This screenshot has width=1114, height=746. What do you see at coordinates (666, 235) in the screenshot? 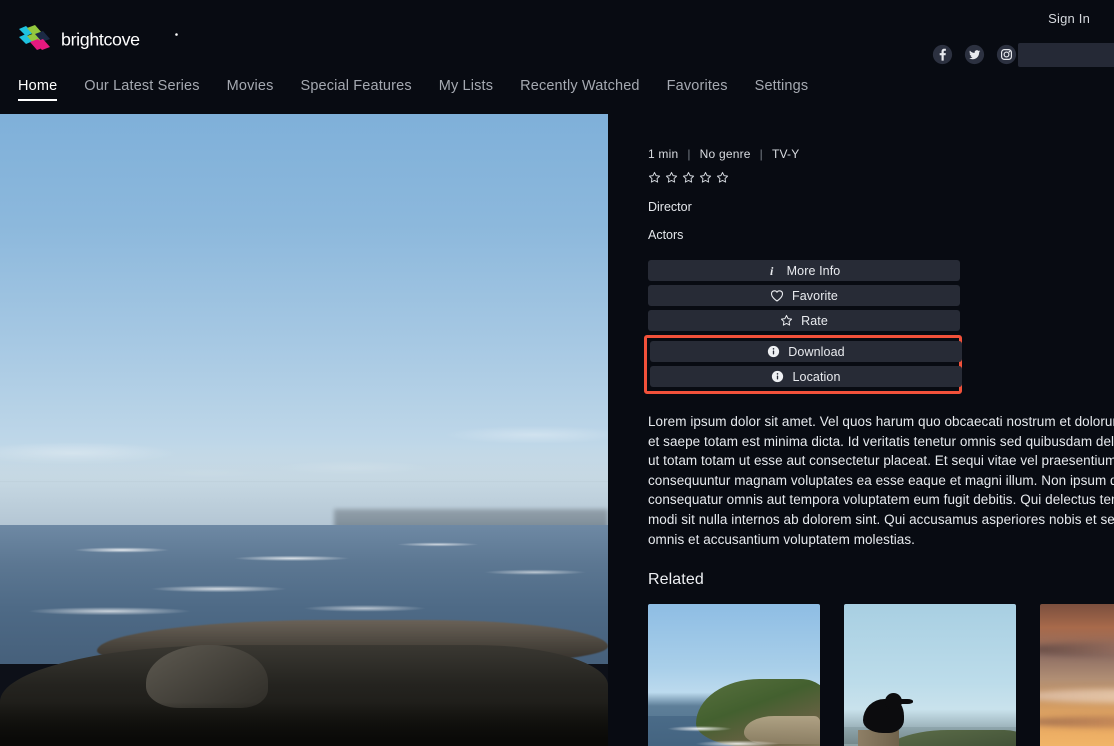
I see `actors-label: Actors` at bounding box center [666, 235].